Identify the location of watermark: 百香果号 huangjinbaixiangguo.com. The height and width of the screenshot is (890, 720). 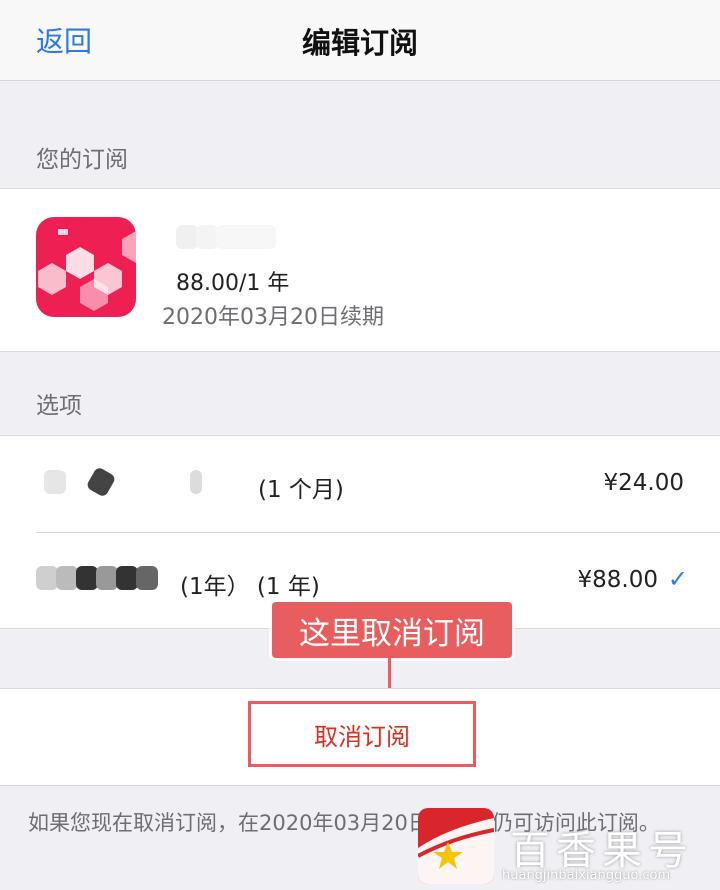
(568, 848).